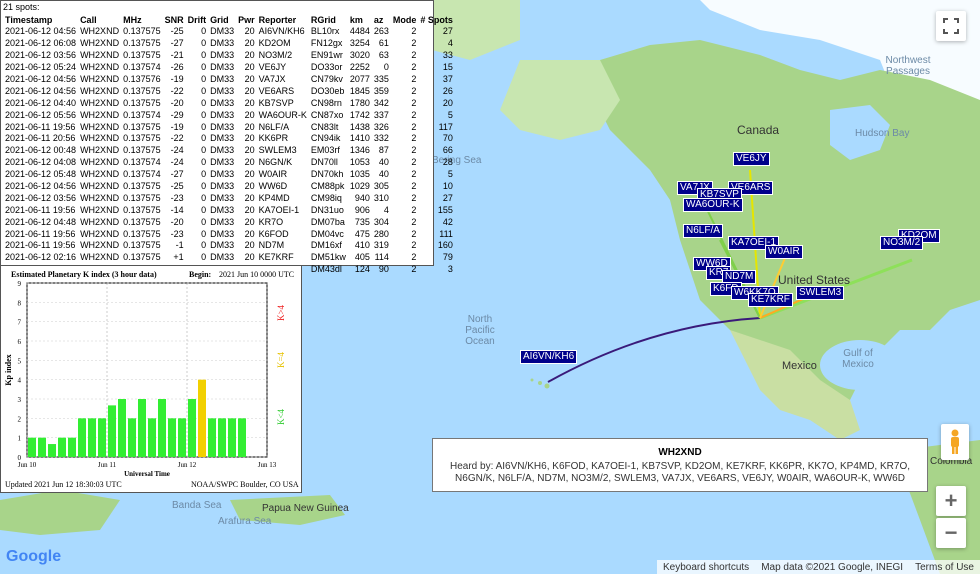 Image resolution: width=980 pixels, height=574 pixels. What do you see at coordinates (20, 284) in the screenshot?
I see `kp-y-tick: 9` at bounding box center [20, 284].